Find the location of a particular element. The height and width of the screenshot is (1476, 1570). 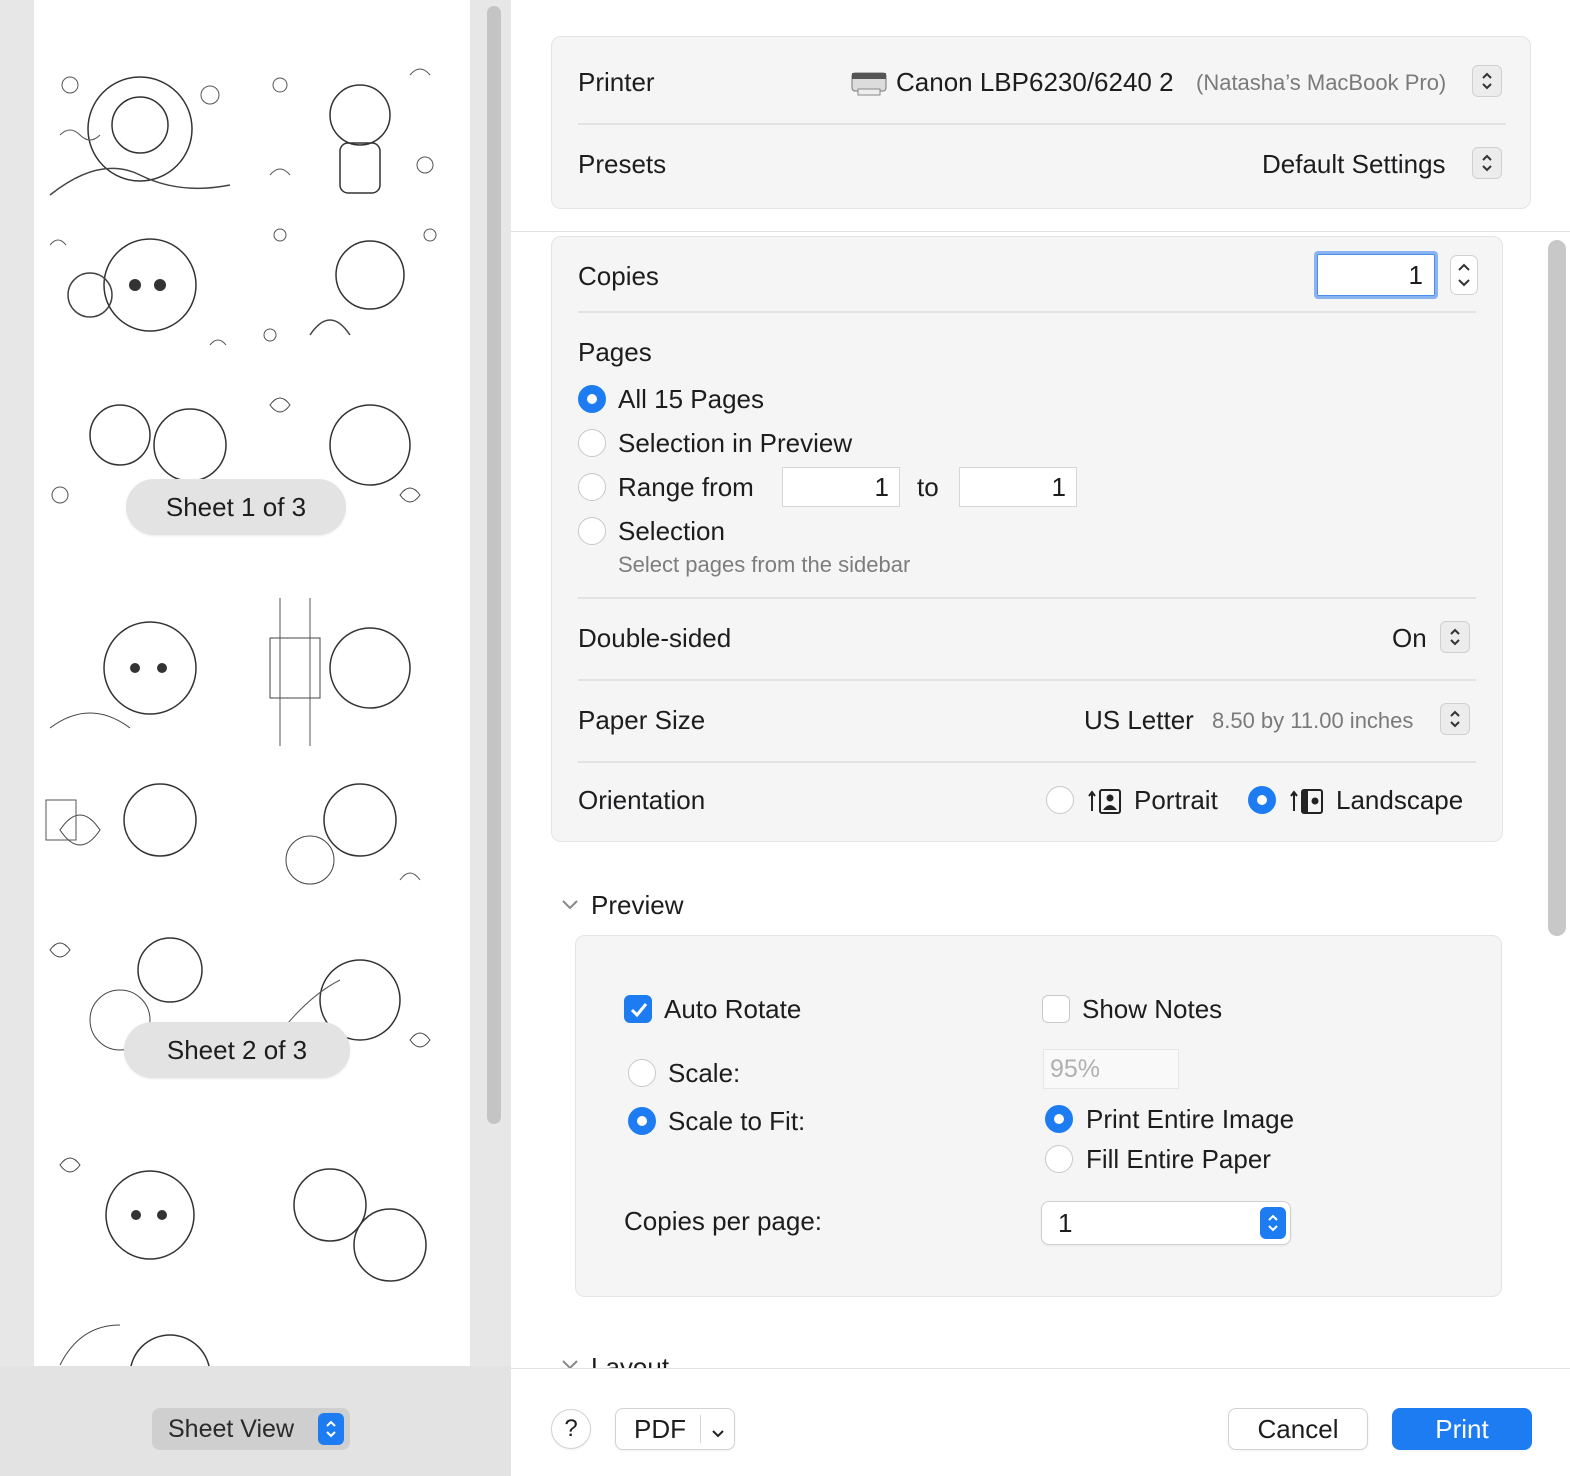

portrait-radio is located at coordinates (1060, 800).